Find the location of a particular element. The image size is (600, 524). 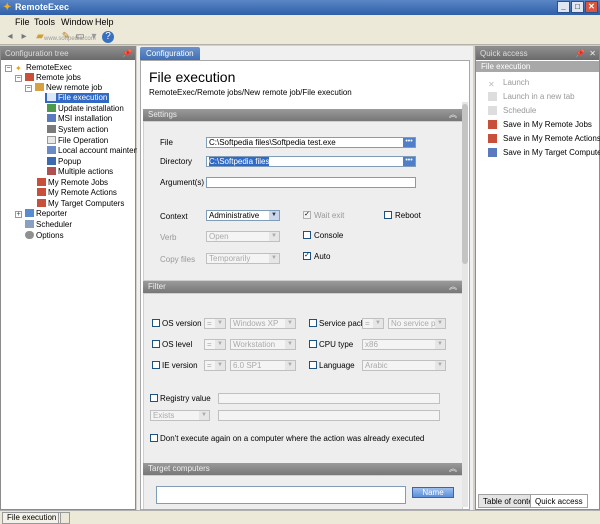

language-label: Language is located at coordinates (337, 365).